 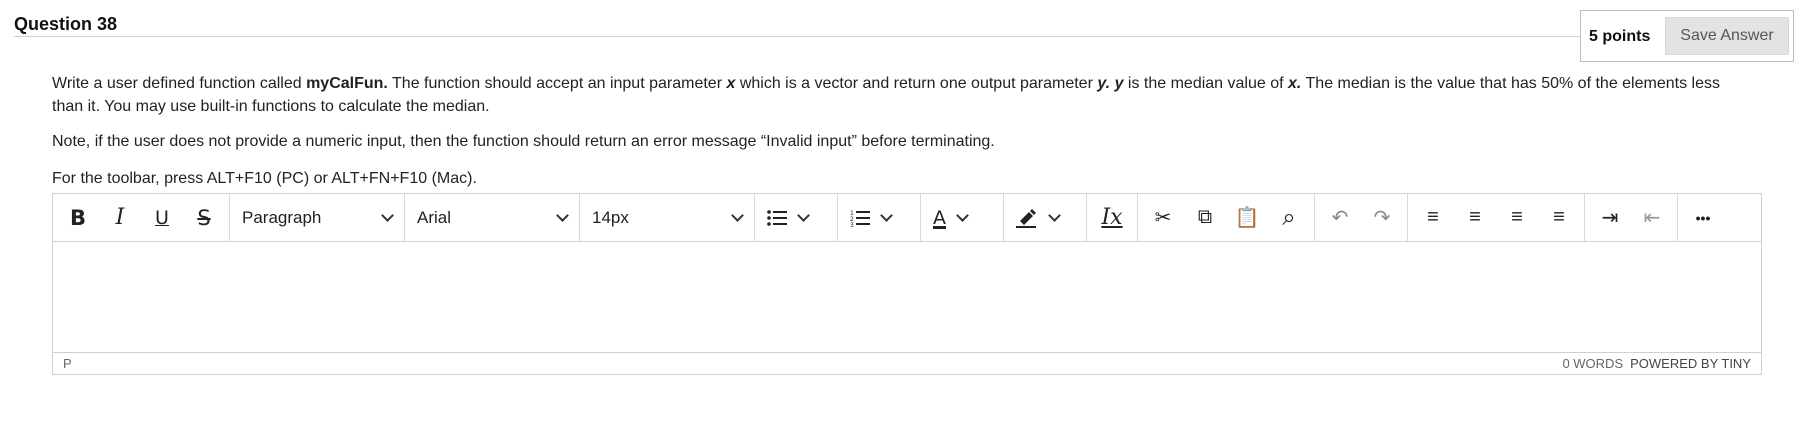 I want to click on highlighter-icon, so click(x=1026, y=218).